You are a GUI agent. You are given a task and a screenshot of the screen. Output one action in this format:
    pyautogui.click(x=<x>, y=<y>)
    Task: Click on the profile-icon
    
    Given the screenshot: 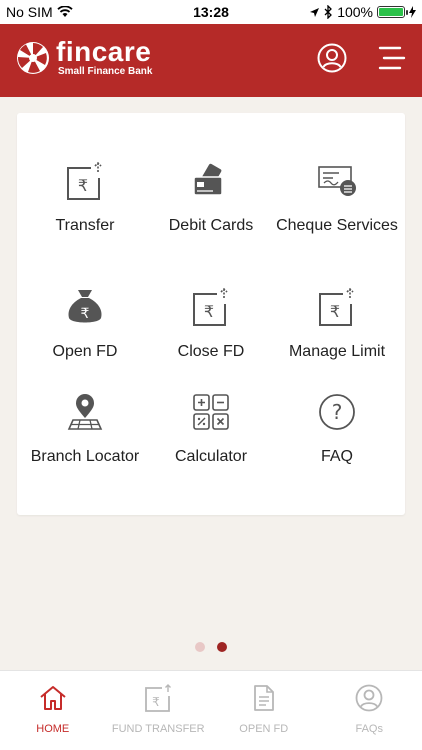 What is the action you would take?
    pyautogui.click(x=332, y=58)
    